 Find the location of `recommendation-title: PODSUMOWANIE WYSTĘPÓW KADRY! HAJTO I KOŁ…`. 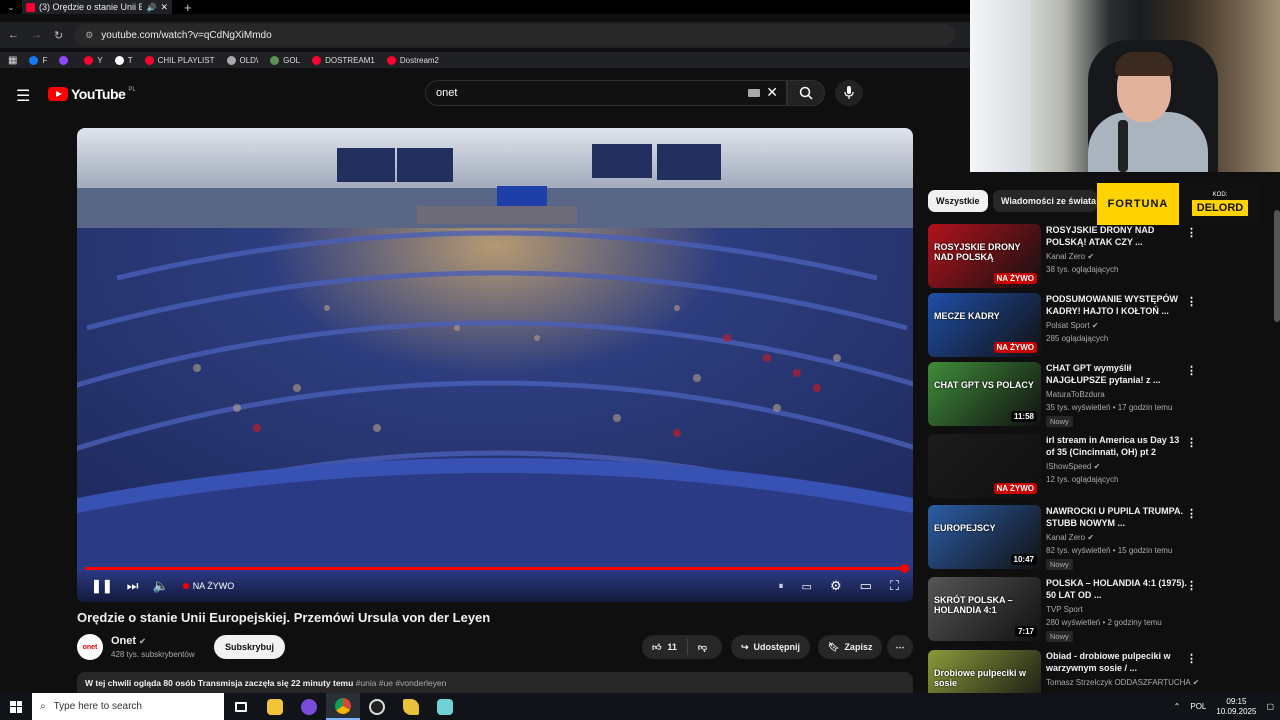

recommendation-title: PODSUMOWANIE WYSTĘPÓW KADRY! HAJTO I KOŁ… is located at coordinates (1117, 305).